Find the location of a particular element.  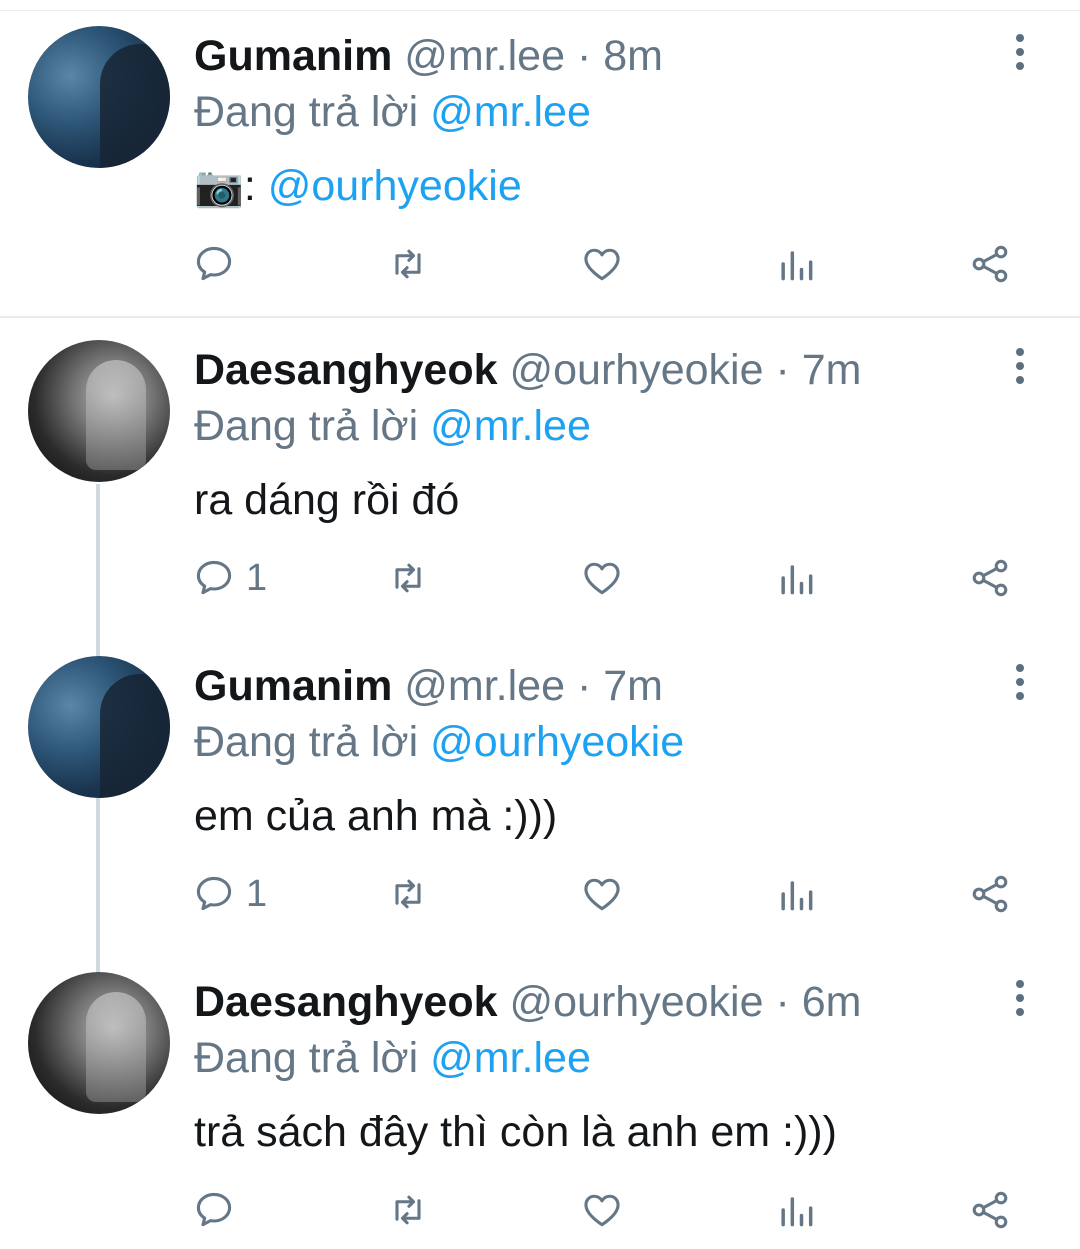

tweet-header: Gumanim @mr.lee · 8m is located at coordinates (428, 58).